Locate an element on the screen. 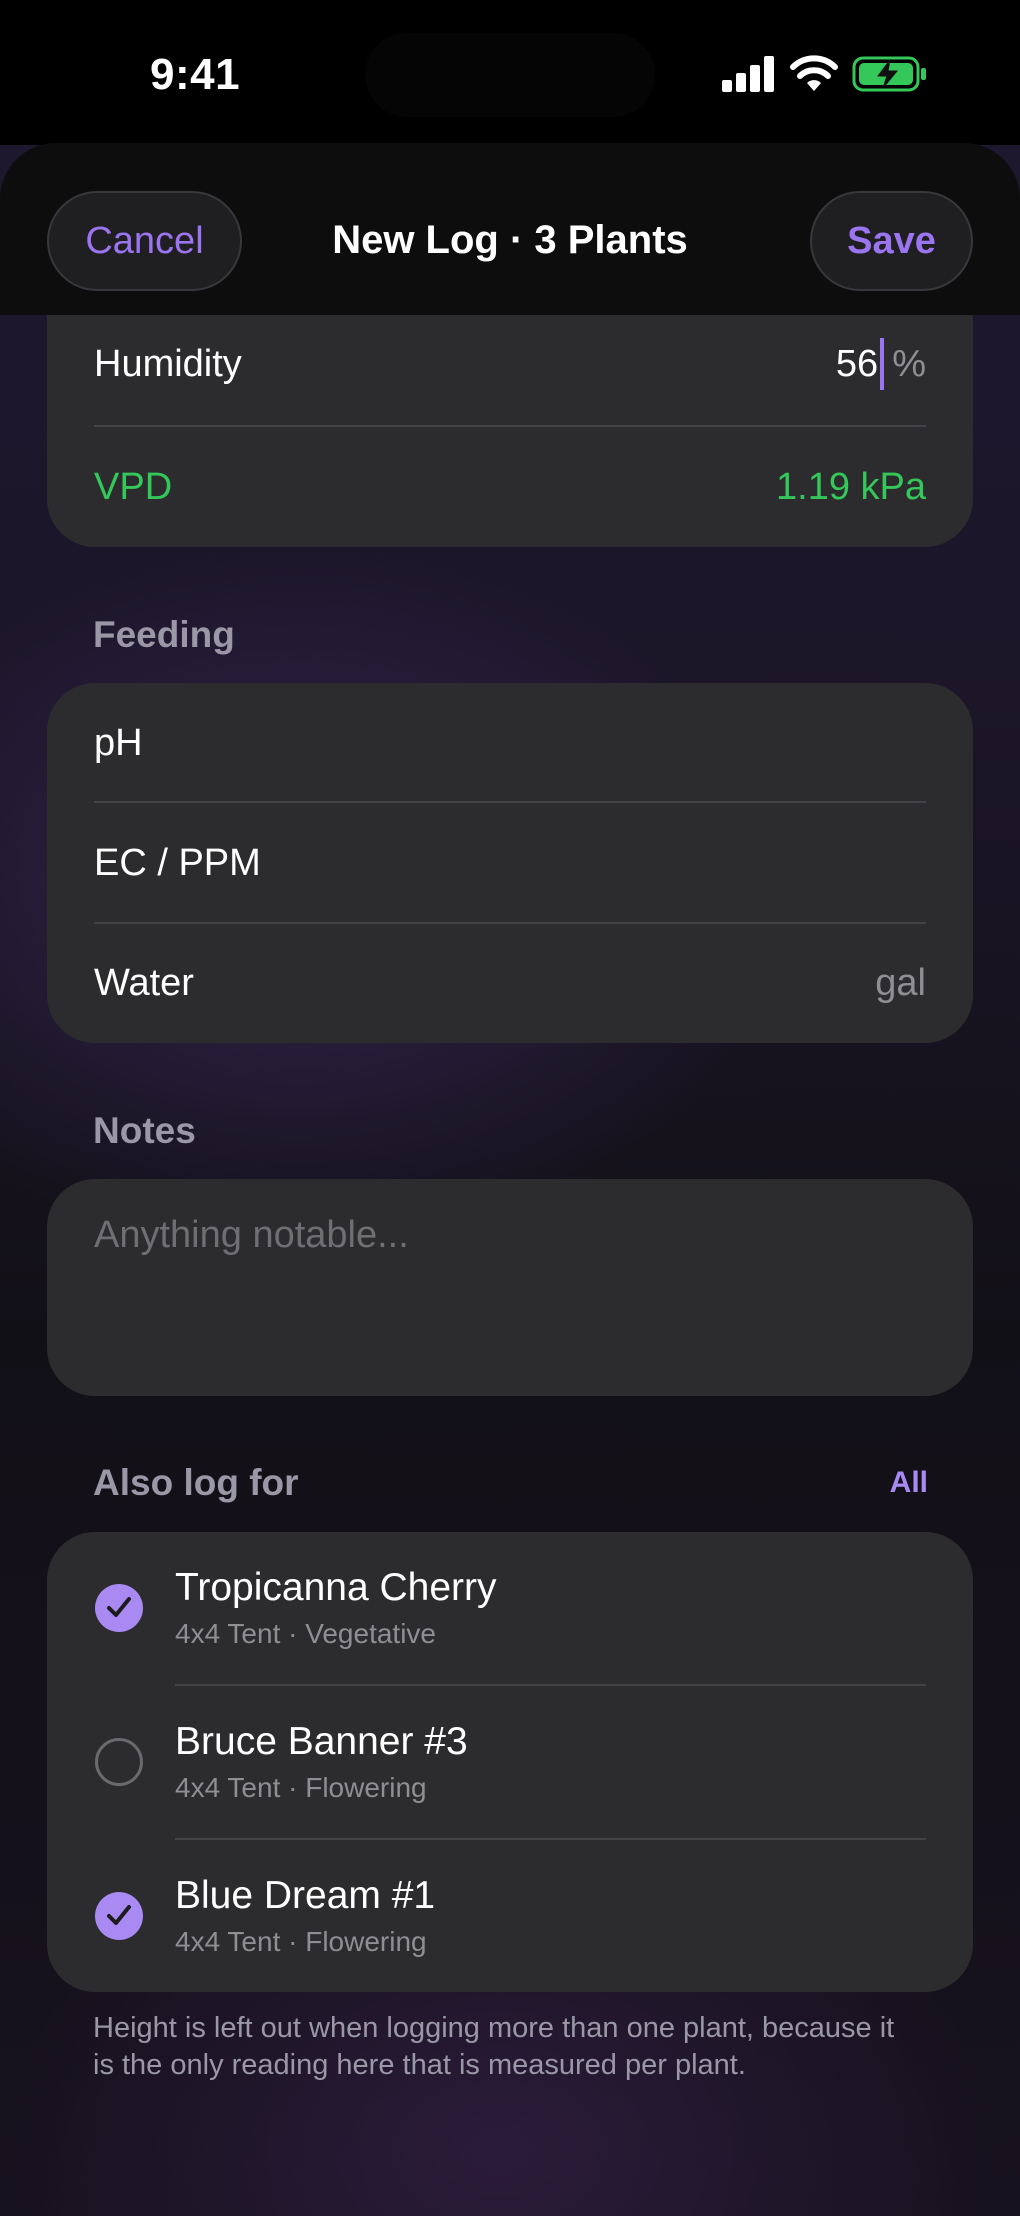  plant-row-bruce-banner: Bruce Banner #3 4x4 Tent · Flowering is located at coordinates (510, 1763).